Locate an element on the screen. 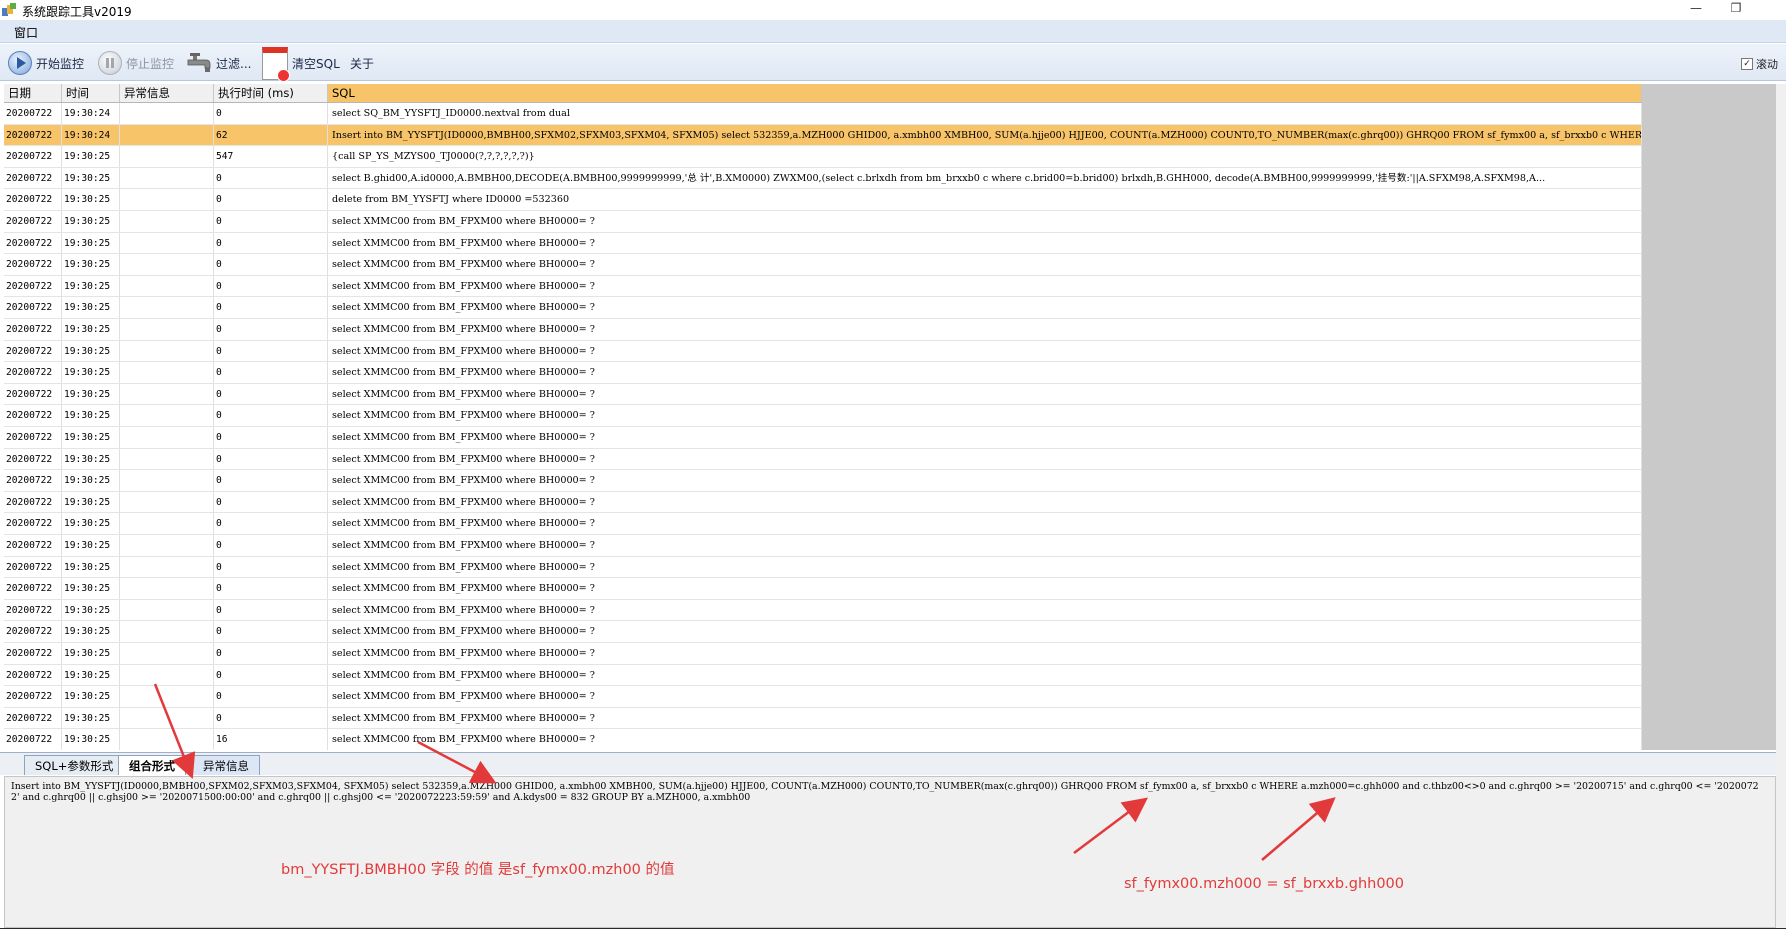 This screenshot has height=929, width=1786. window-title: 系统跟踪工具v2019 is located at coordinates (77, 12).